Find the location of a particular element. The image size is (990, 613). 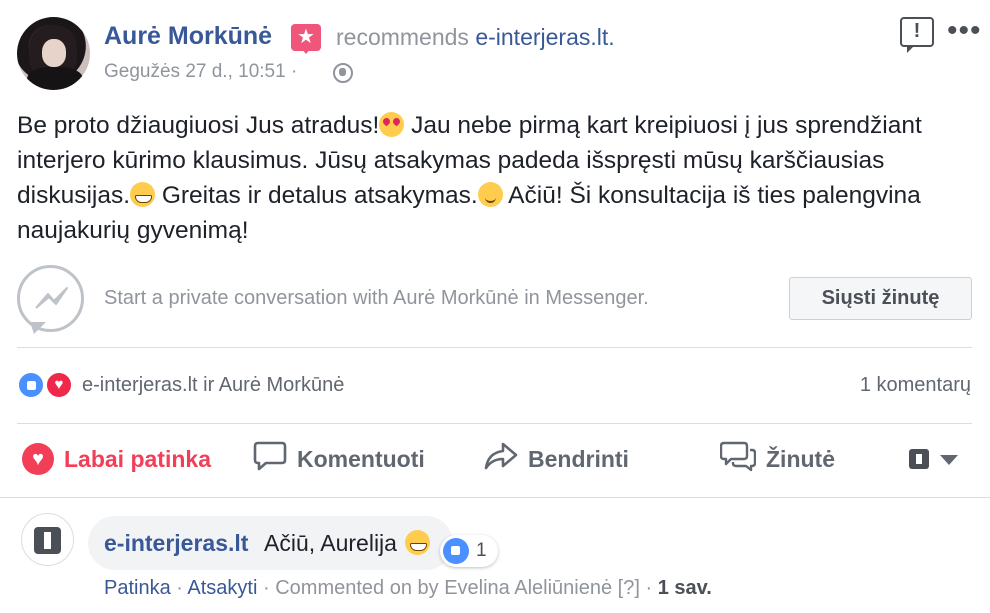

page-suffix: . is located at coordinates (611, 37).